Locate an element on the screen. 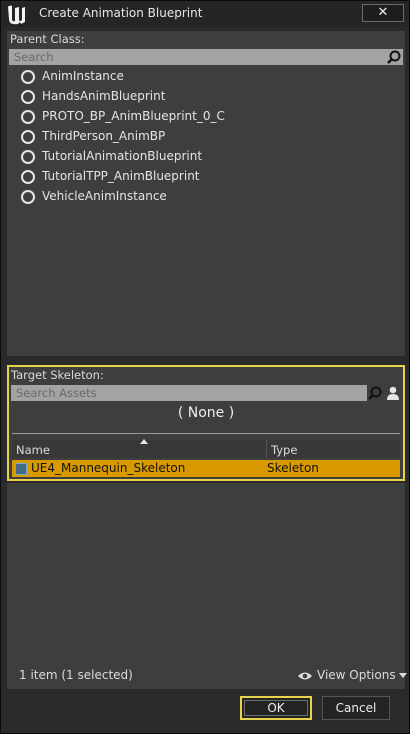  ok-inner-frame is located at coordinates (276, 708).